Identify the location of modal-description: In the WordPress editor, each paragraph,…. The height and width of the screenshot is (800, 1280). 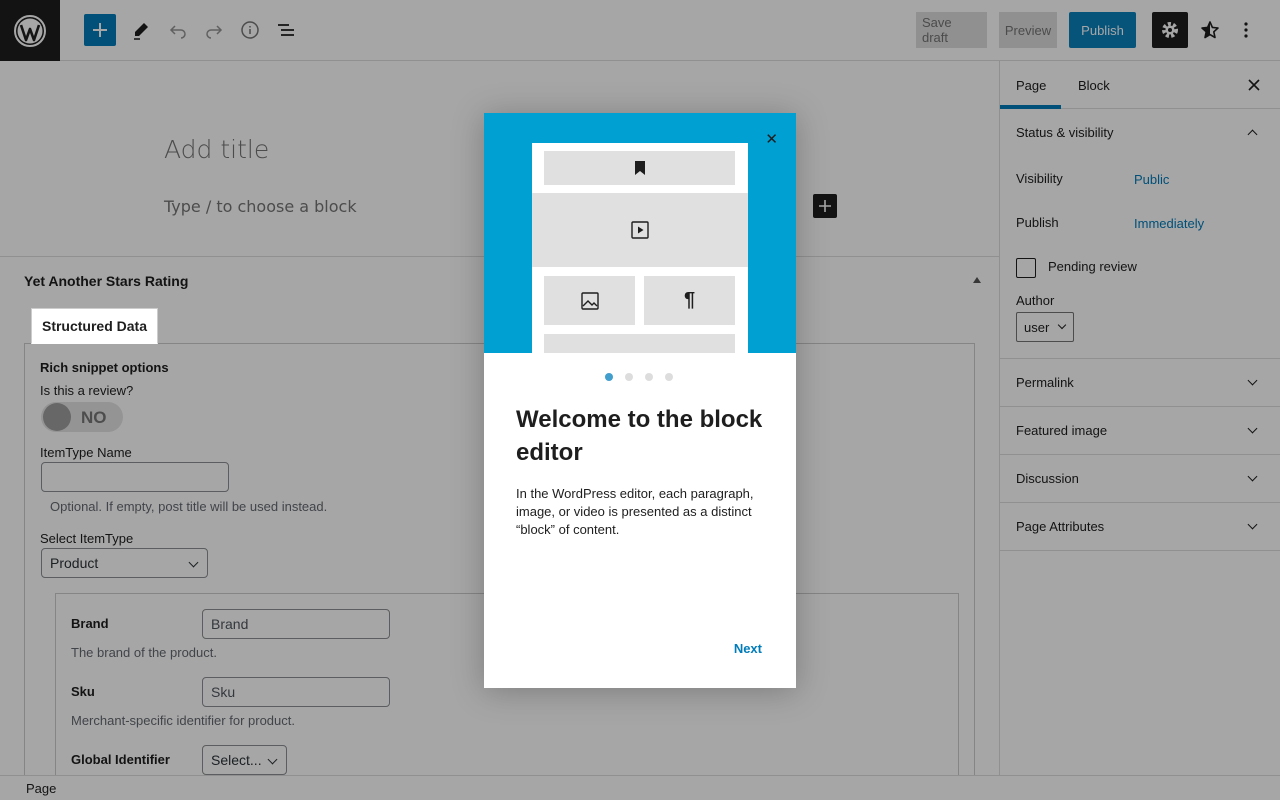
(635, 511).